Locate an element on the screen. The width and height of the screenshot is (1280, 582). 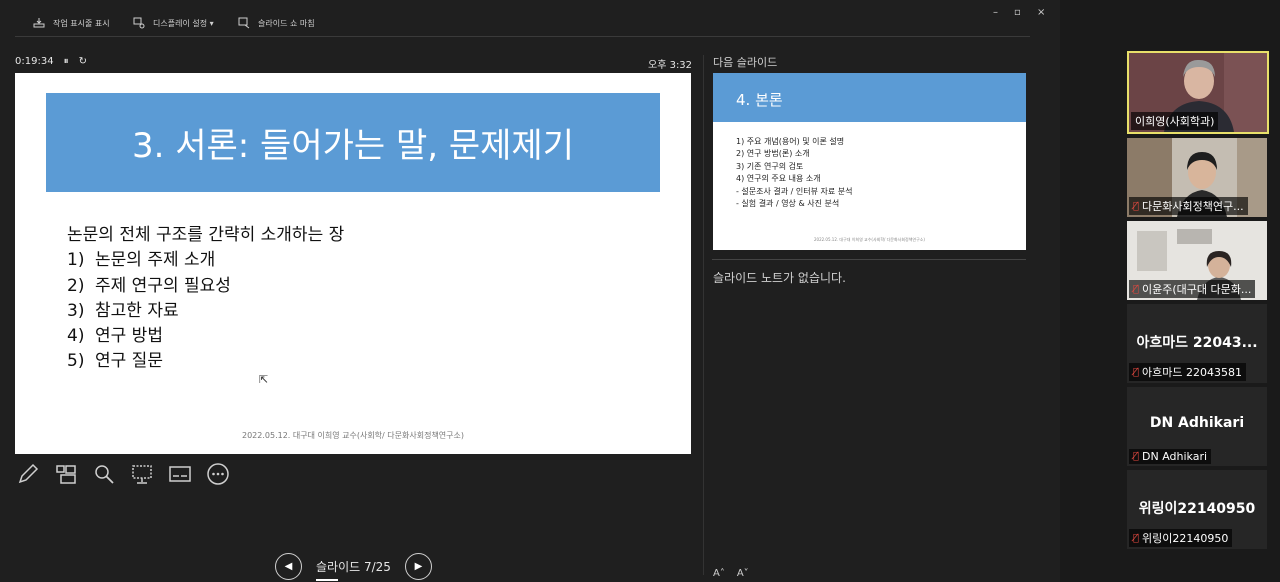
end-show-icon is located at coordinates (244, 23).